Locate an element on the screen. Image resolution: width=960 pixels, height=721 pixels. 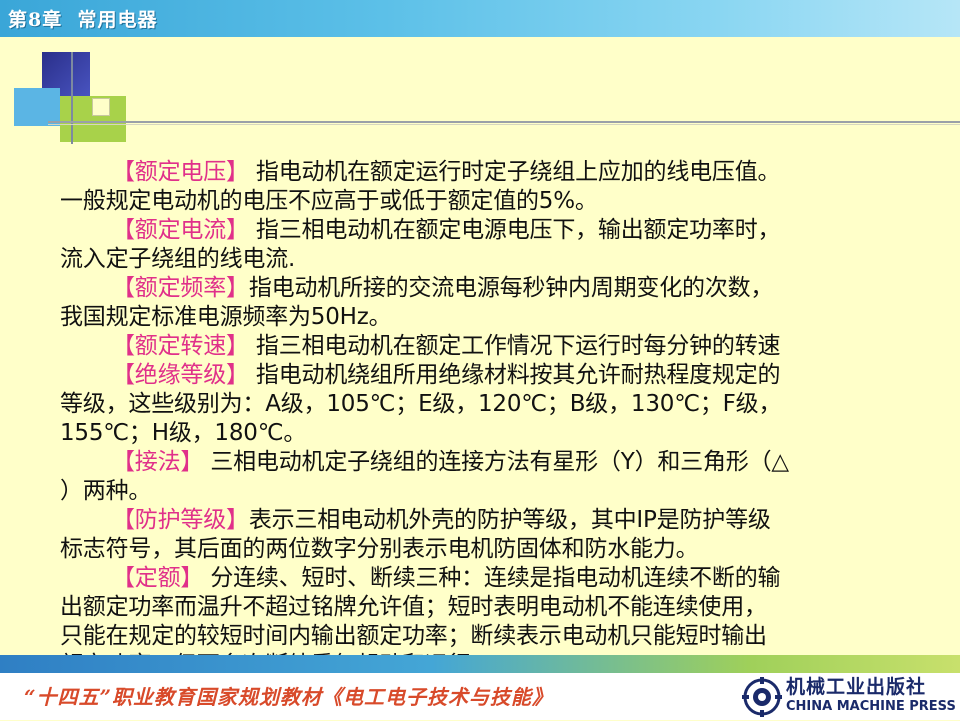
decor-horizontal-line-light is located at coordinates (504, 124).